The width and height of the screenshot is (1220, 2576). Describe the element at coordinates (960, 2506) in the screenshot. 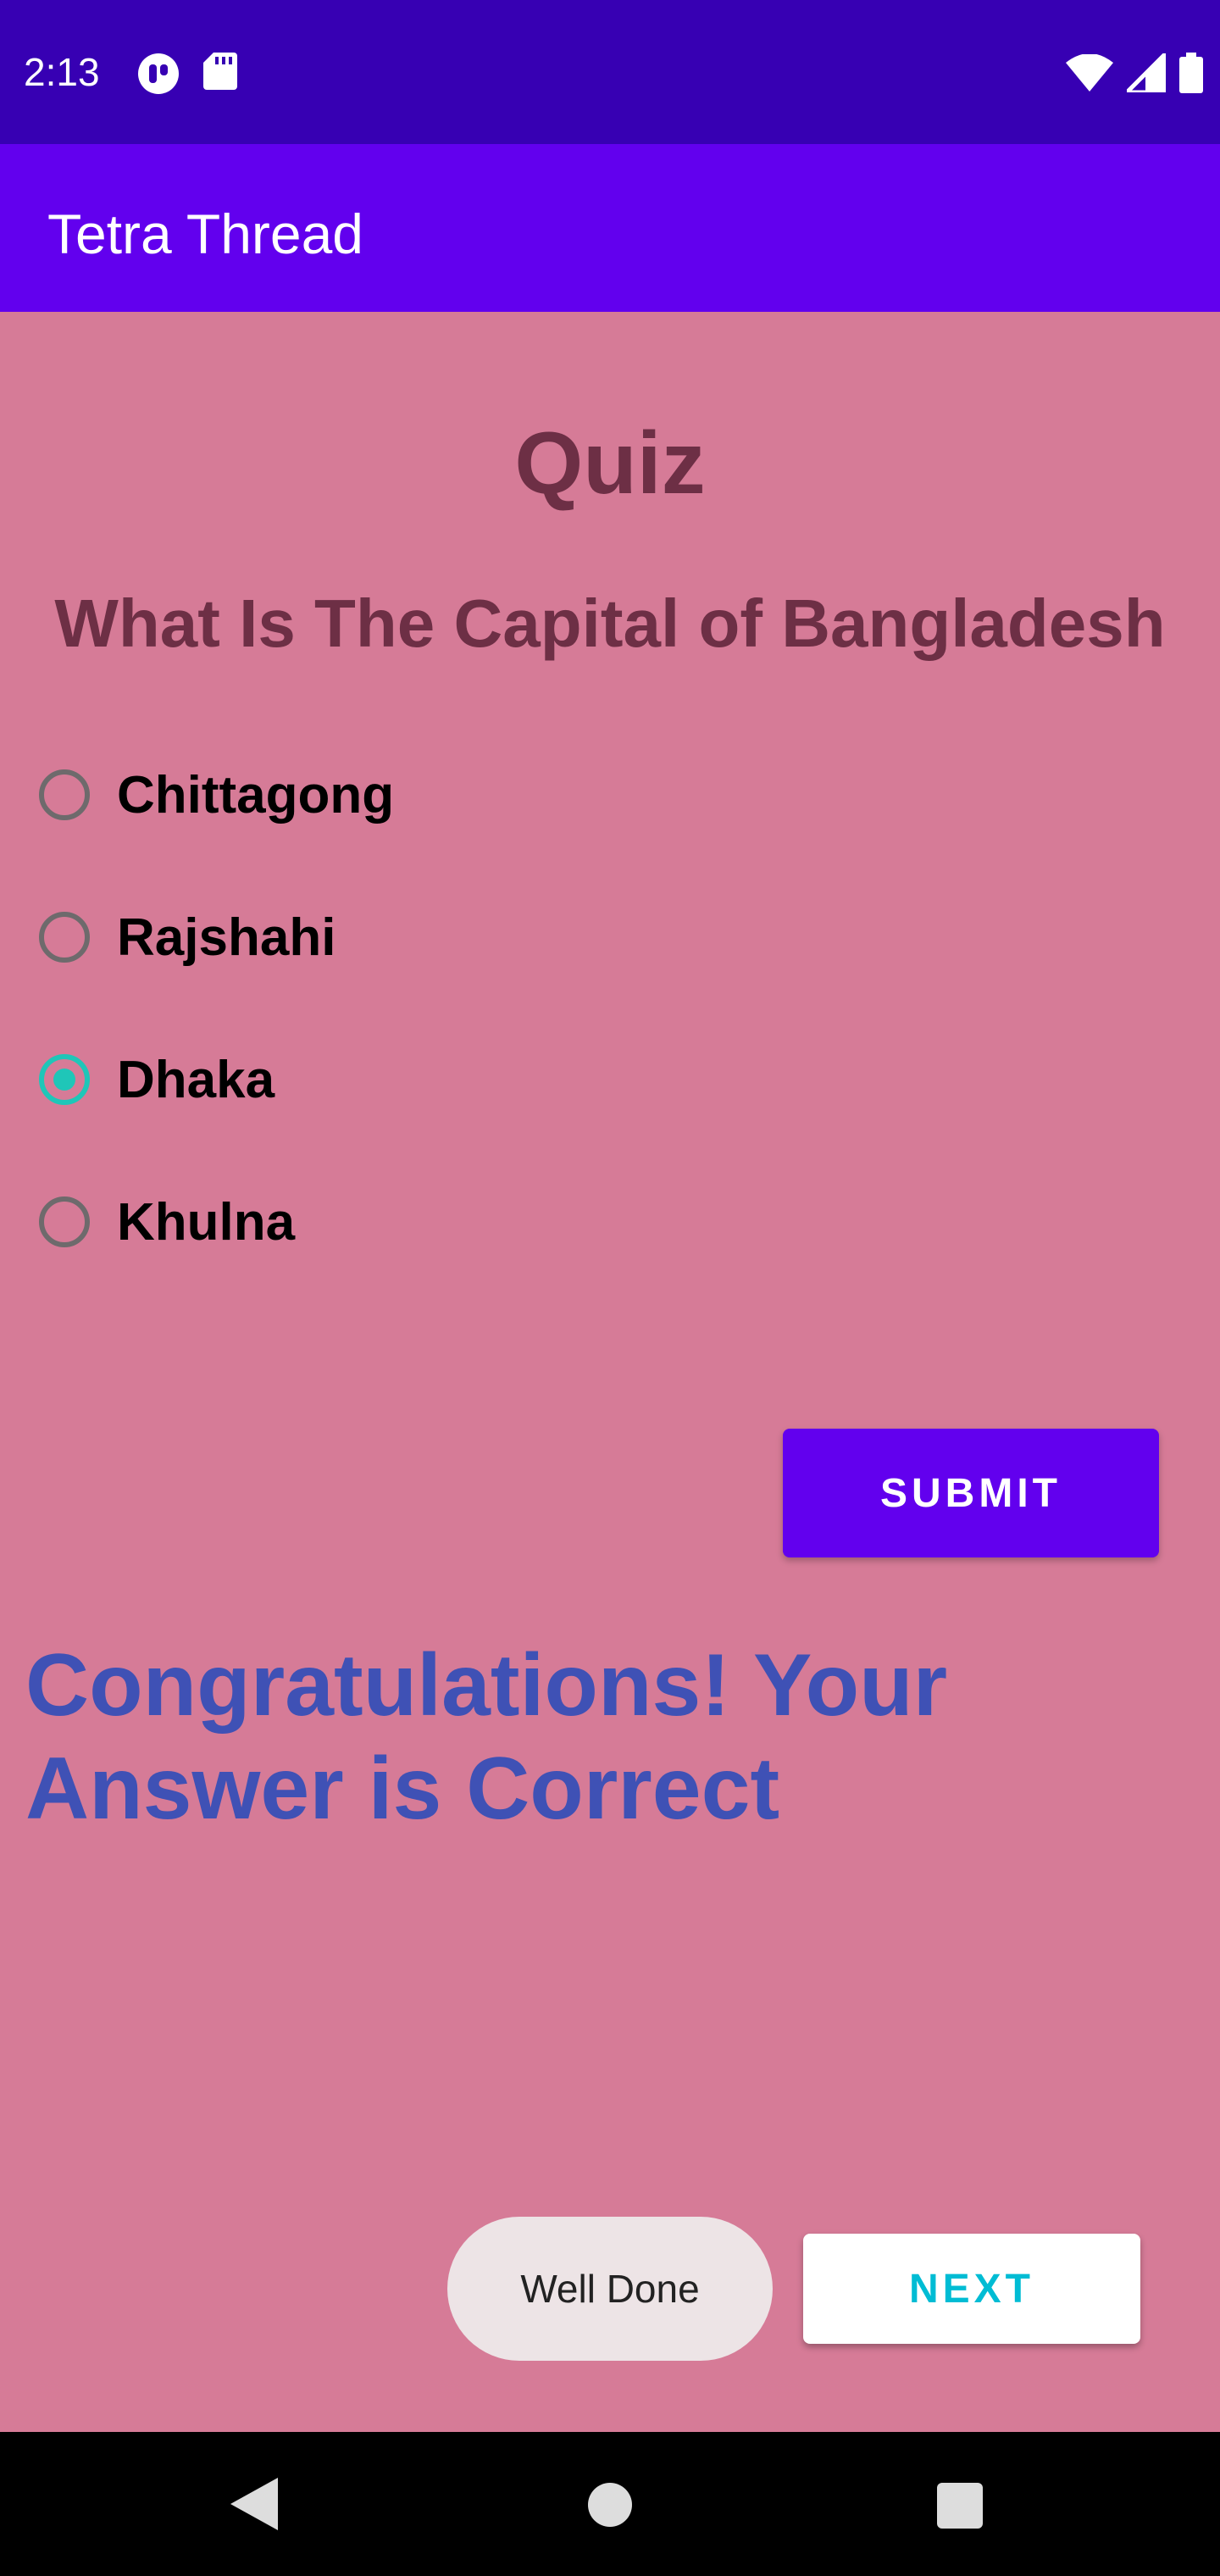

I see `recents-icon` at that location.